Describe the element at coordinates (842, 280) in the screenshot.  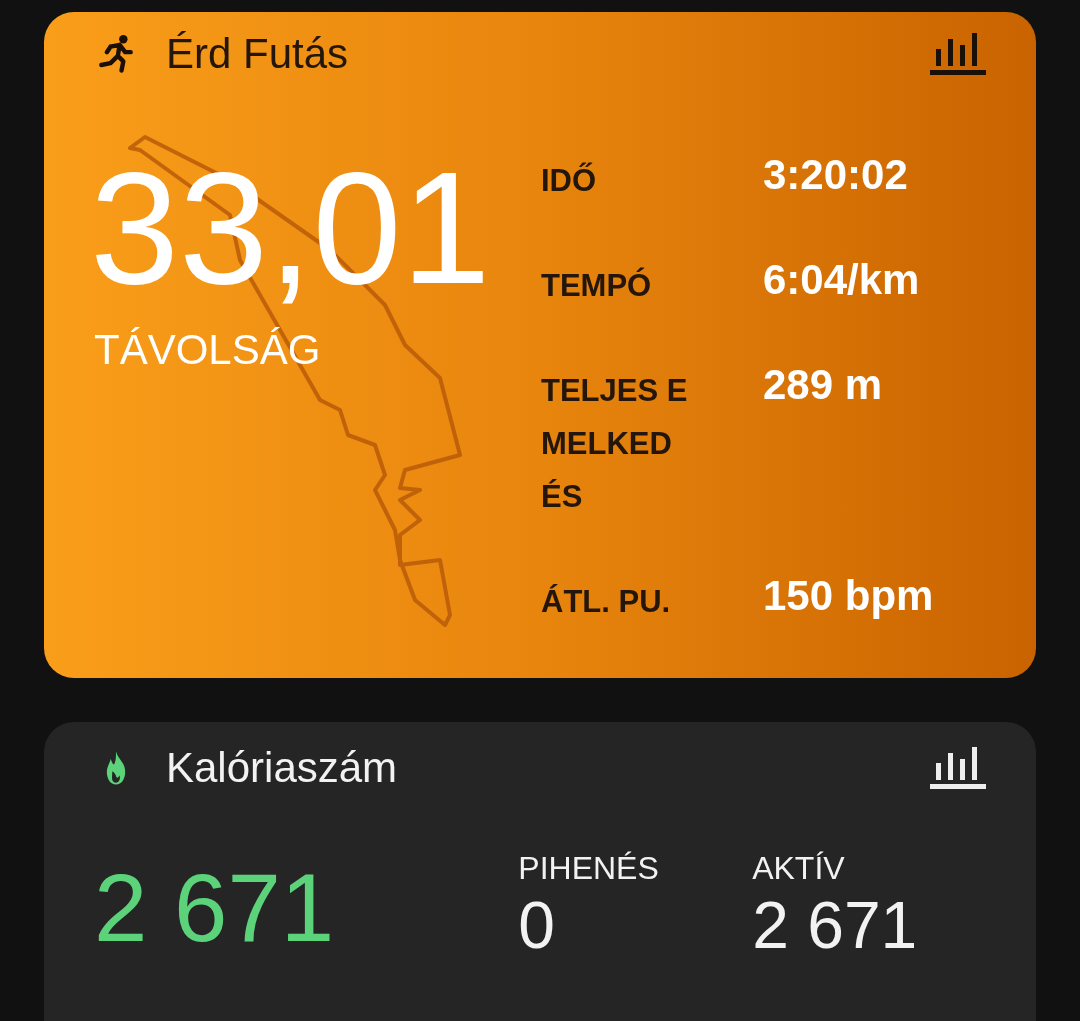
I see `stat-value: 6:04/km` at that location.